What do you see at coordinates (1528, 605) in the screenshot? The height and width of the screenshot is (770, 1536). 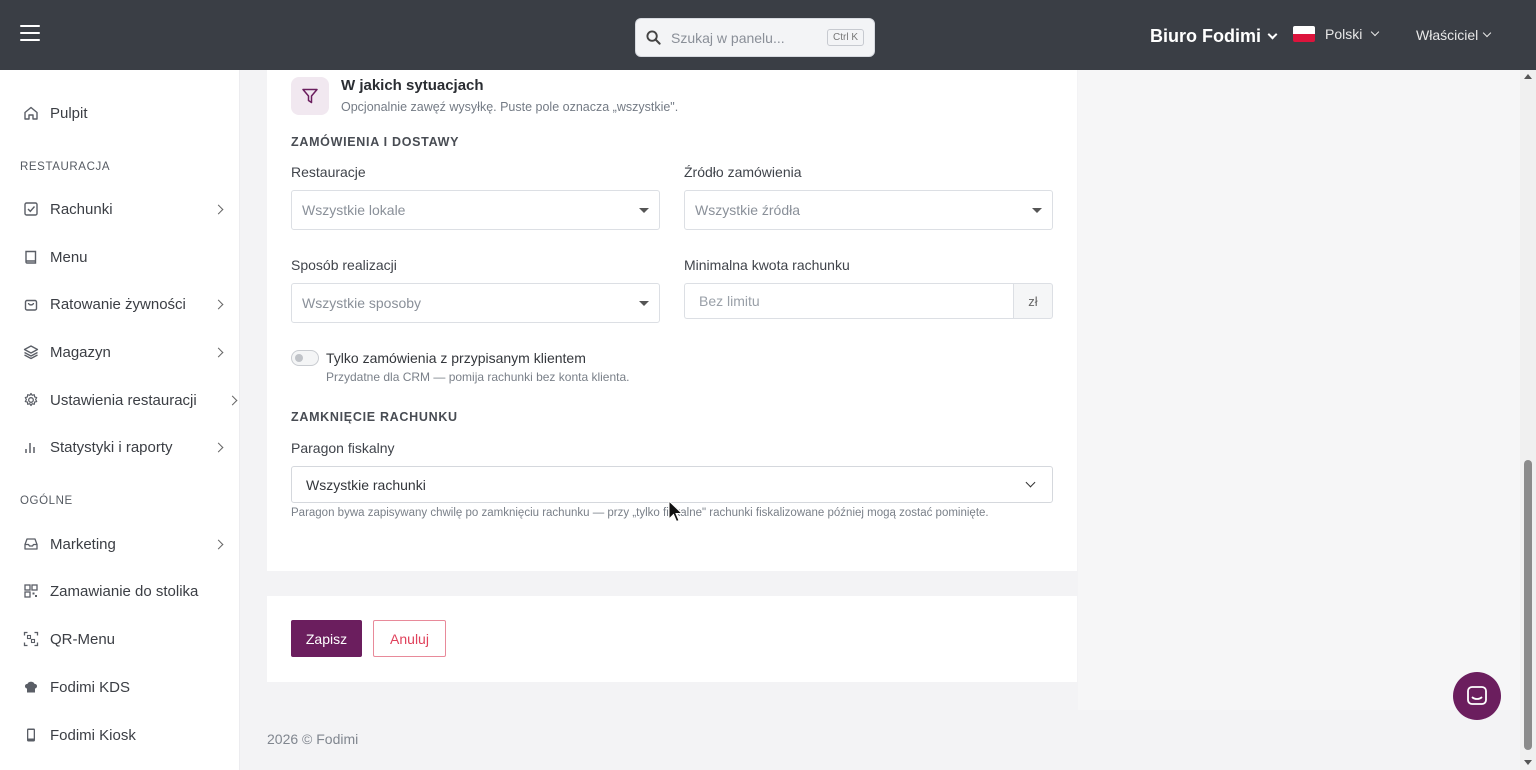 I see `scrollbar-thumb` at bounding box center [1528, 605].